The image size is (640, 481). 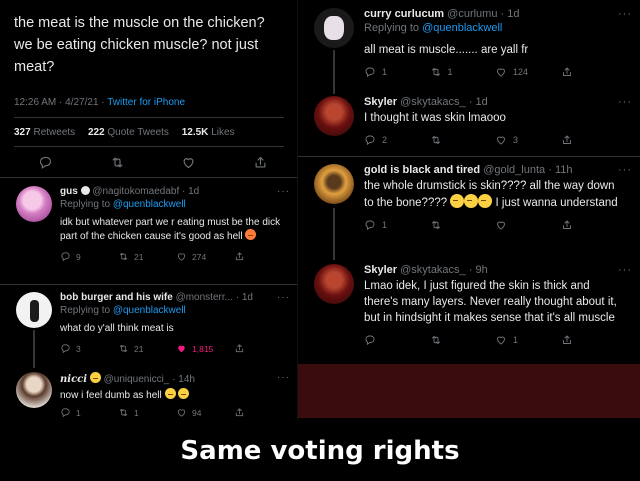 What do you see at coordinates (89, 348) in the screenshot?
I see `reply-action: 3` at bounding box center [89, 348].